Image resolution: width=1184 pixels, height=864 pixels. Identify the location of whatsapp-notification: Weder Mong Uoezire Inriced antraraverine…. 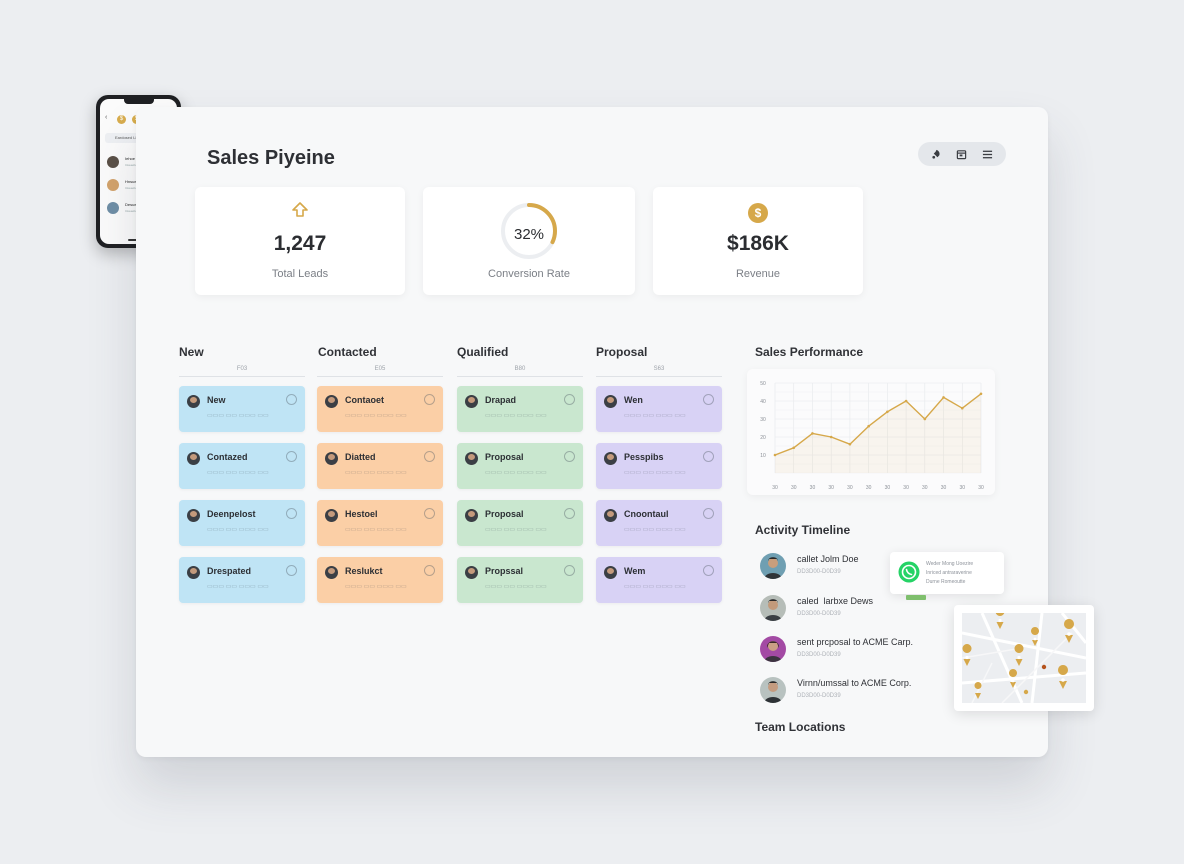
(947, 573).